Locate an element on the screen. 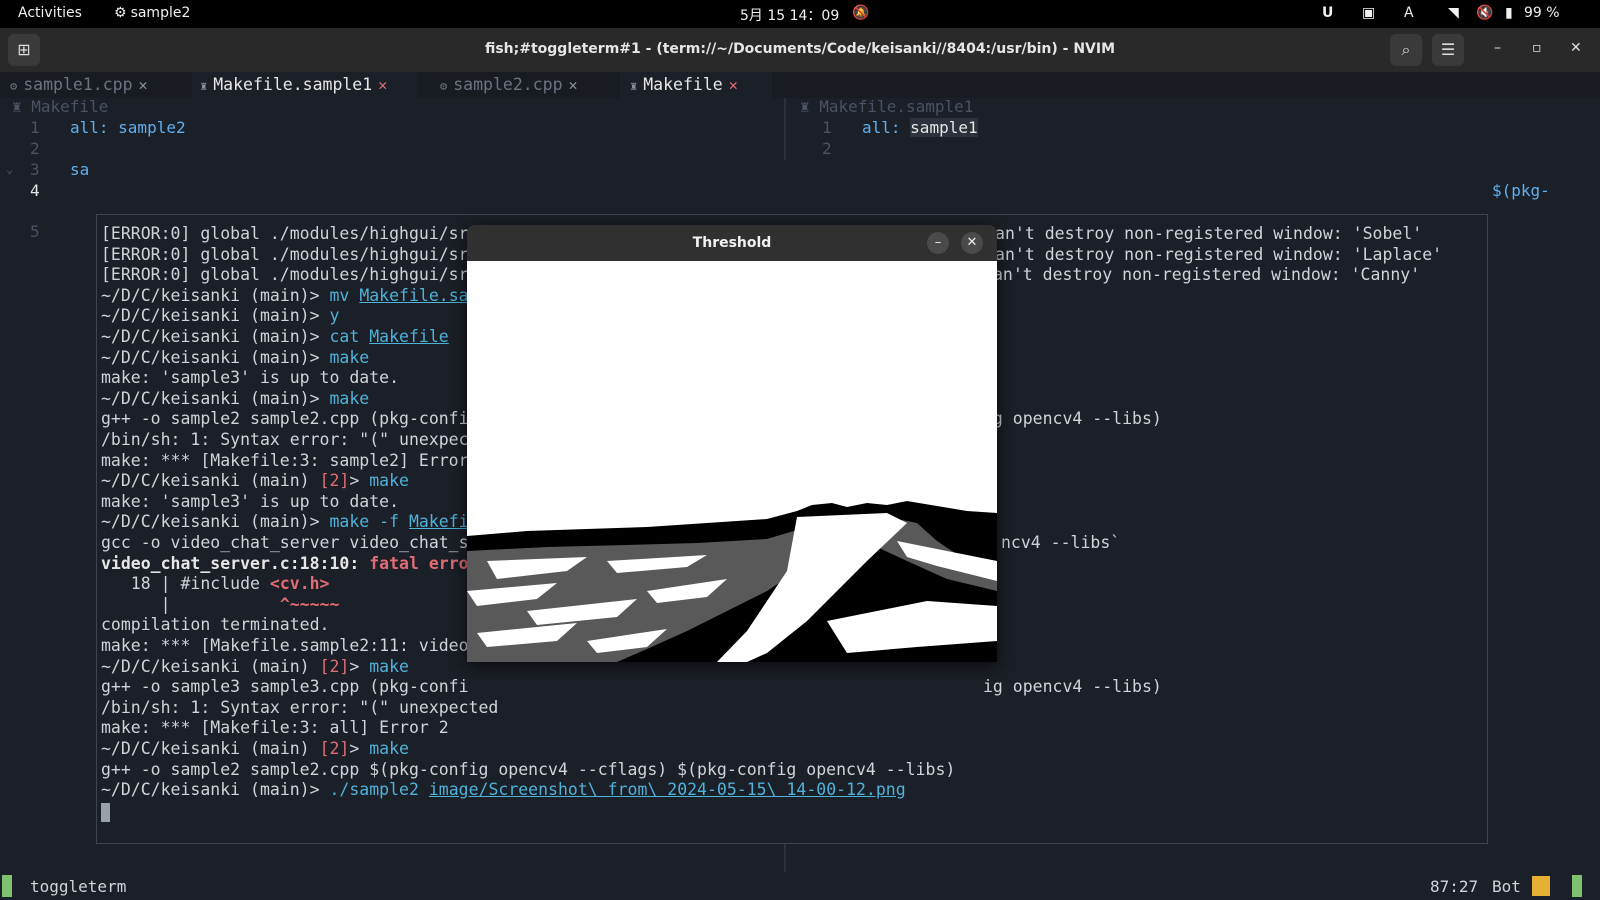 The height and width of the screenshot is (900, 1600). tab-makefile-sample1: ♜ Makefile.sample1 ✕ is located at coordinates (305, 85).